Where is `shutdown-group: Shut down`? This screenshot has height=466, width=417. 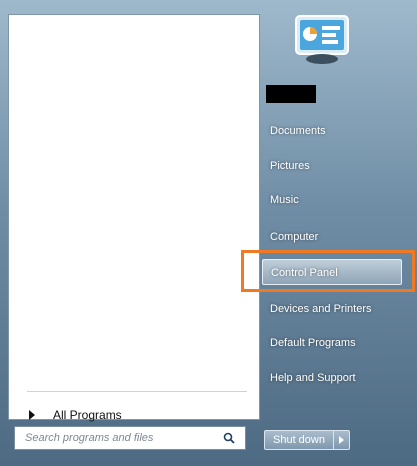 shutdown-group: Shut down is located at coordinates (307, 440).